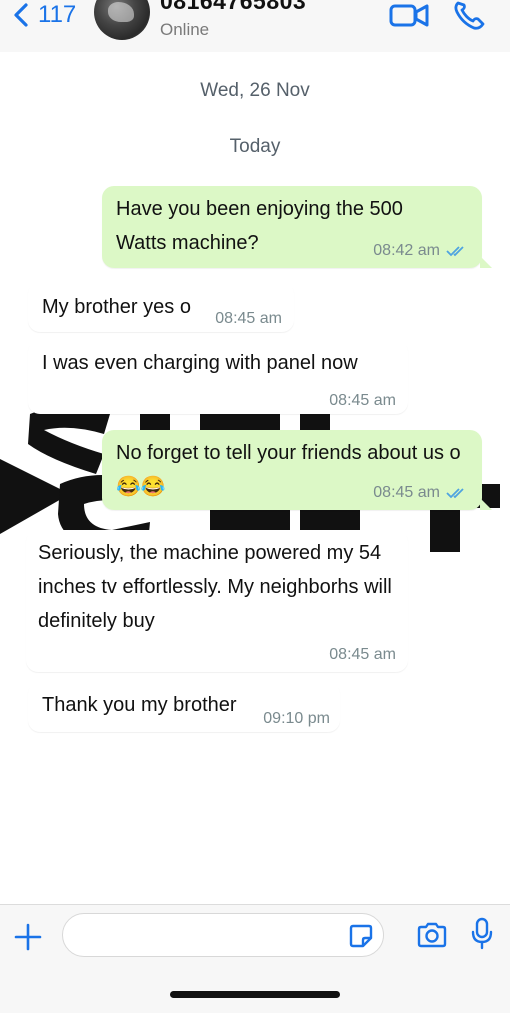  I want to click on message-input, so click(223, 935).